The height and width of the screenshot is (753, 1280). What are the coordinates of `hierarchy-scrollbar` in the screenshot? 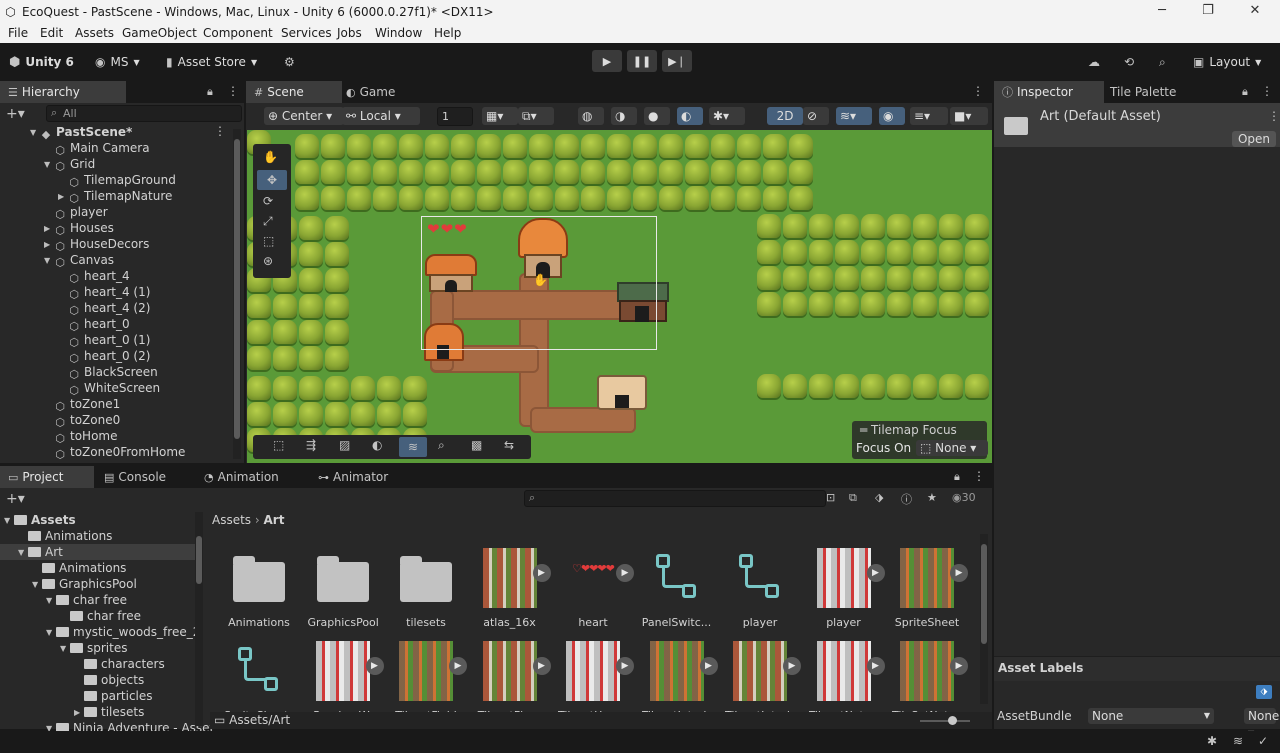 It's located at (237, 294).